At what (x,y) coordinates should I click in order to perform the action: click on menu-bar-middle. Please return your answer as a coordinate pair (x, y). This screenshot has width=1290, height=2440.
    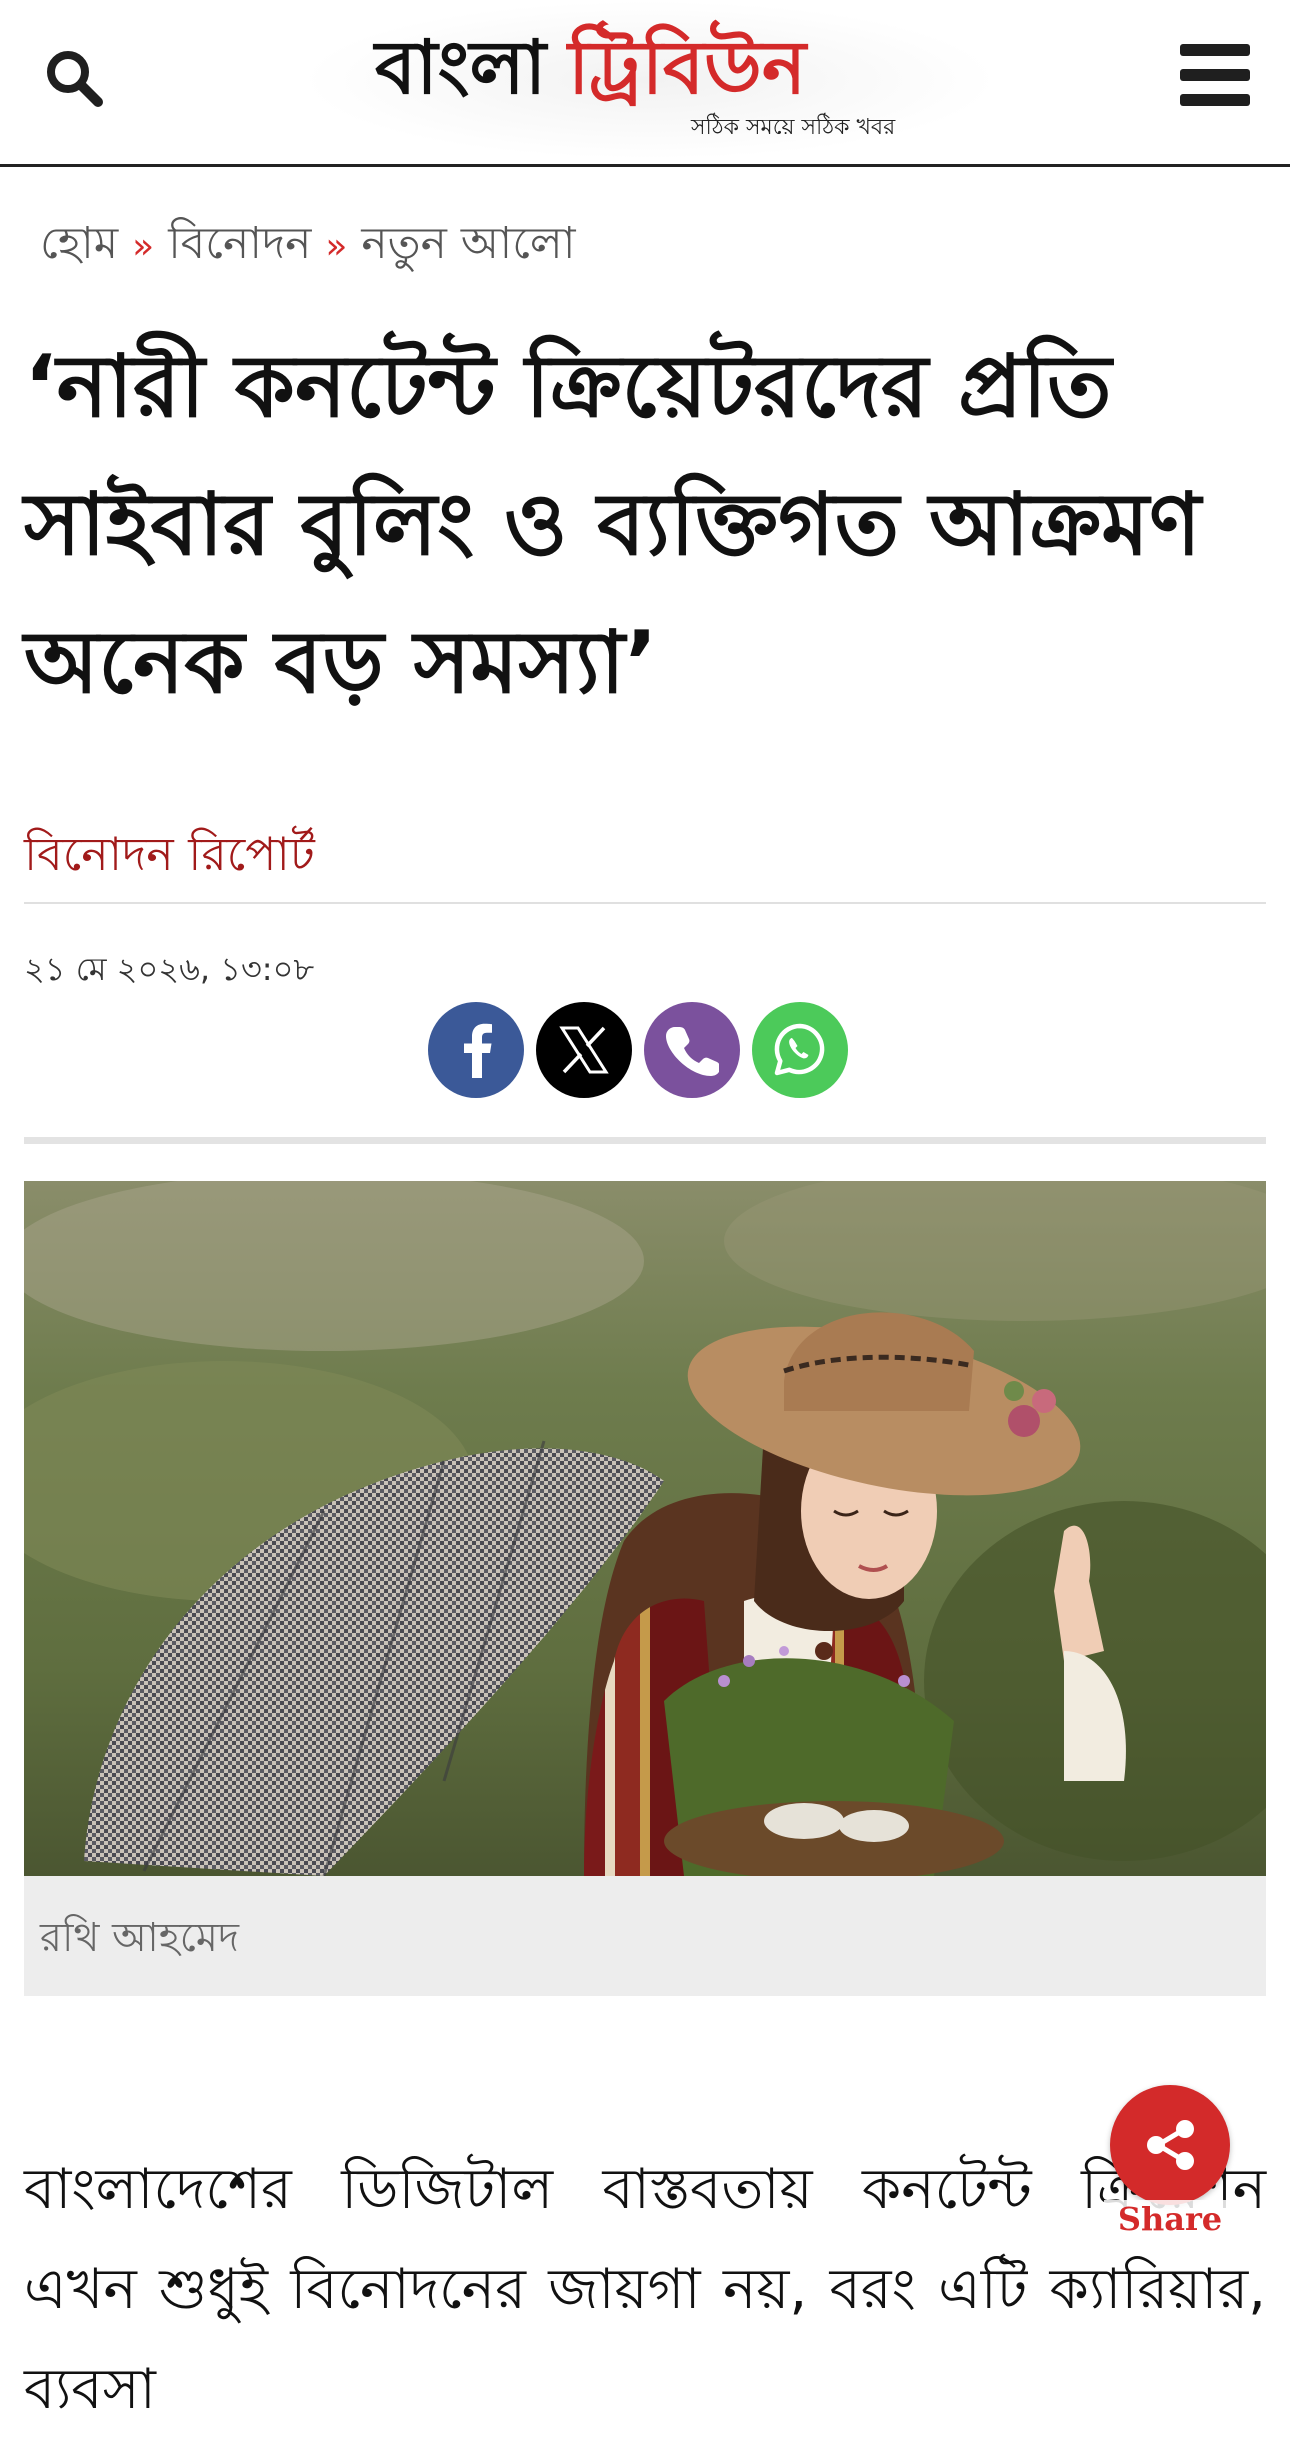
    Looking at the image, I should click on (1215, 75).